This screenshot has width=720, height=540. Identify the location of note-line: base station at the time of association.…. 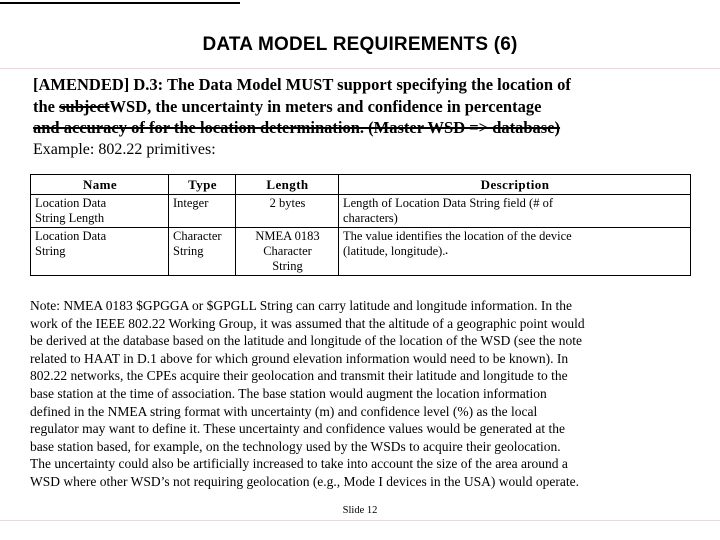
(288, 393).